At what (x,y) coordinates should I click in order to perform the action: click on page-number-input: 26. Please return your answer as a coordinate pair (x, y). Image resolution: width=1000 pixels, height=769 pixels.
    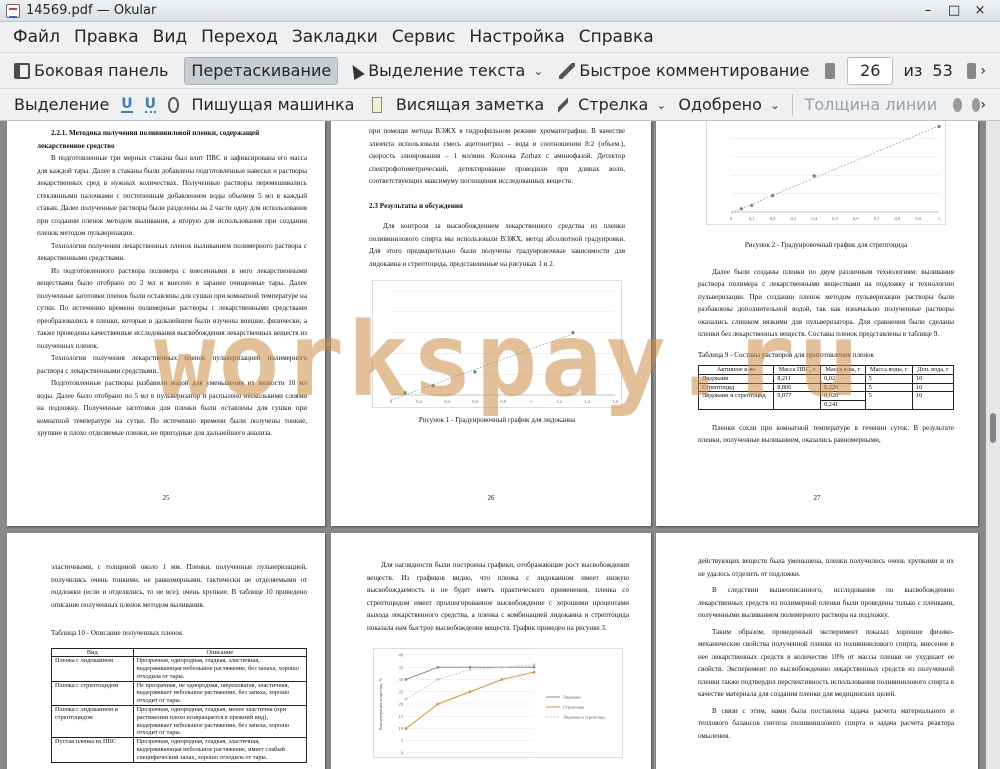
    Looking at the image, I should click on (870, 70).